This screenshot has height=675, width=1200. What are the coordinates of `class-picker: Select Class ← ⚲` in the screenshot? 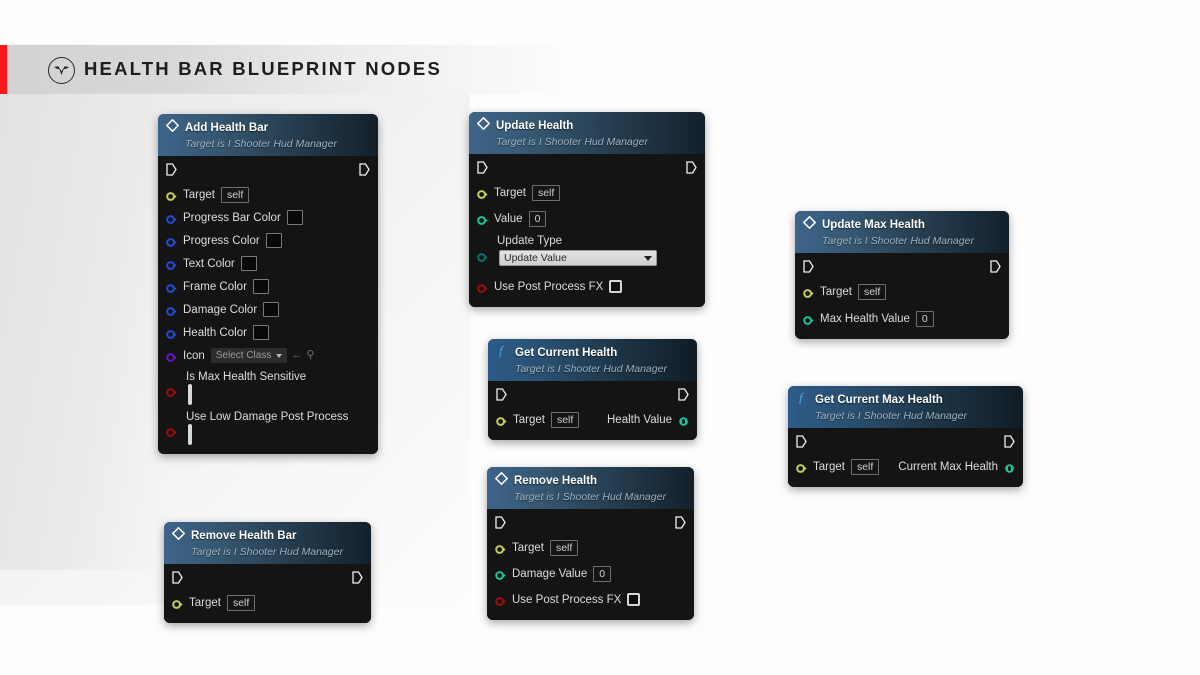 It's located at (262, 355).